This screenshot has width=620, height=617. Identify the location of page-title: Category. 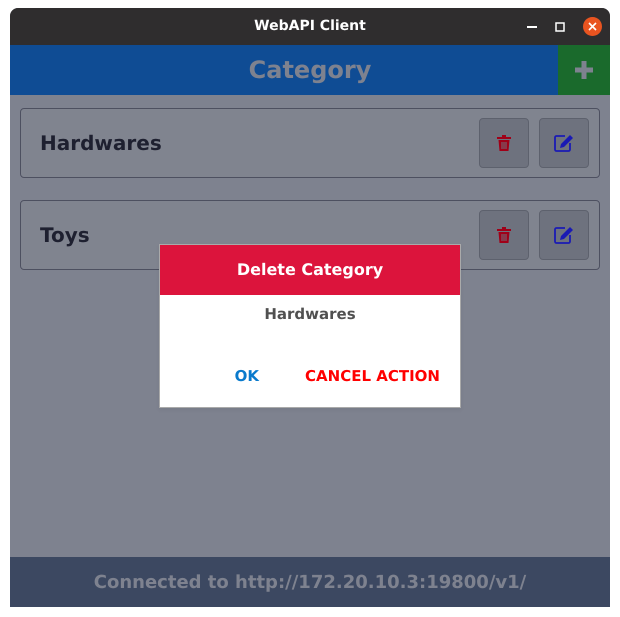
(310, 70).